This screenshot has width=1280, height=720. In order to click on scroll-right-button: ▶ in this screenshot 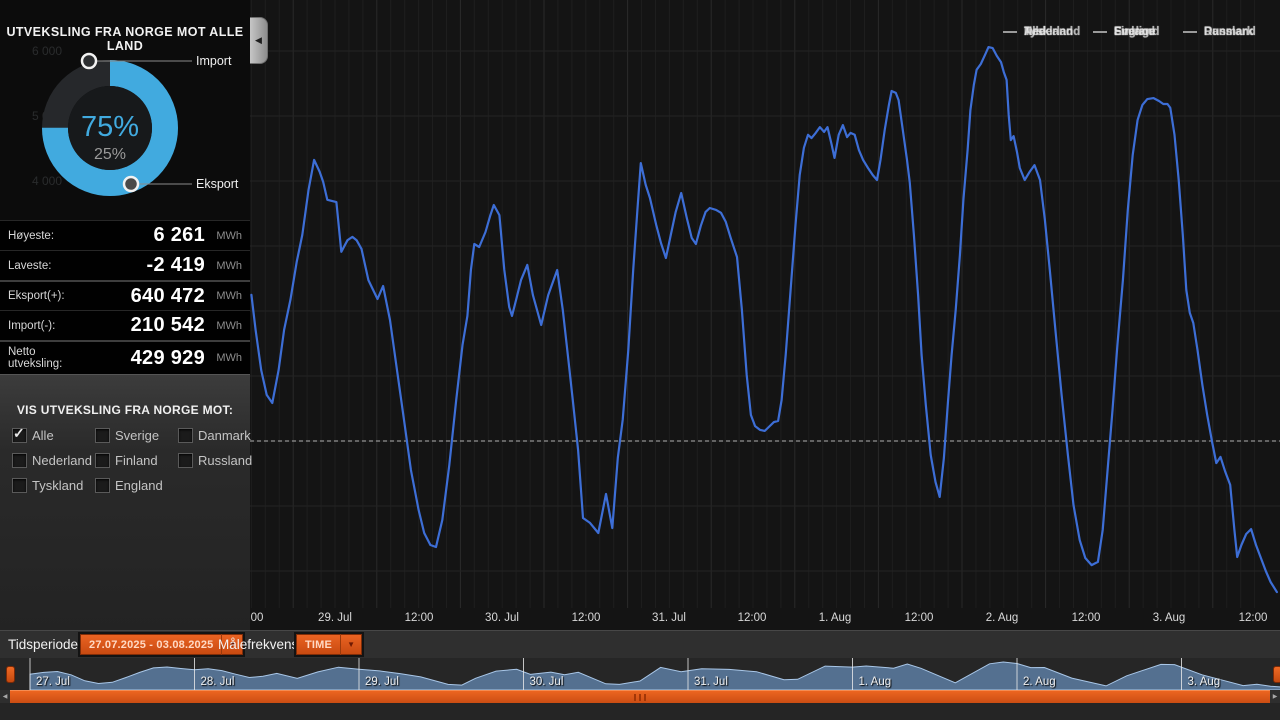, I will do `click(1275, 696)`.